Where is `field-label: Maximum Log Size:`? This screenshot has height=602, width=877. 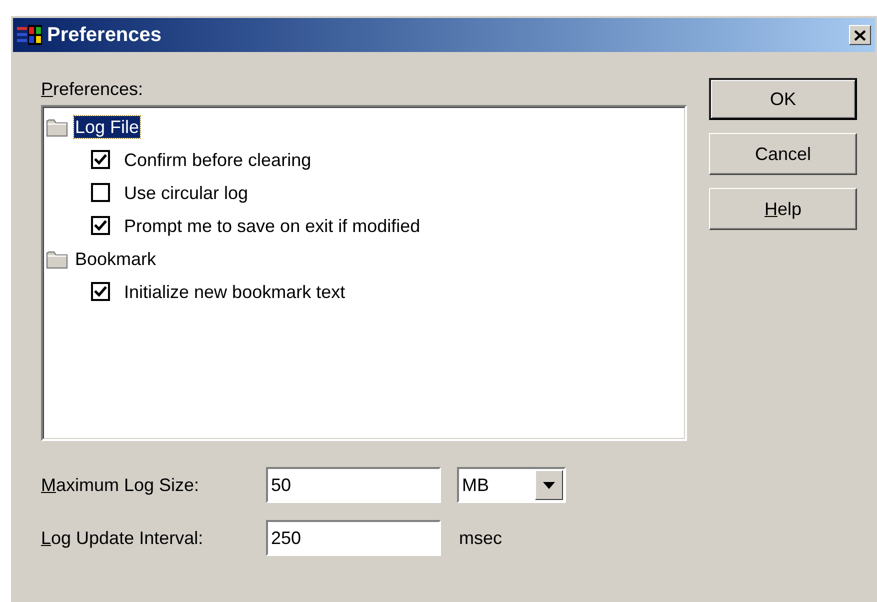 field-label: Maximum Log Size: is located at coordinates (120, 485).